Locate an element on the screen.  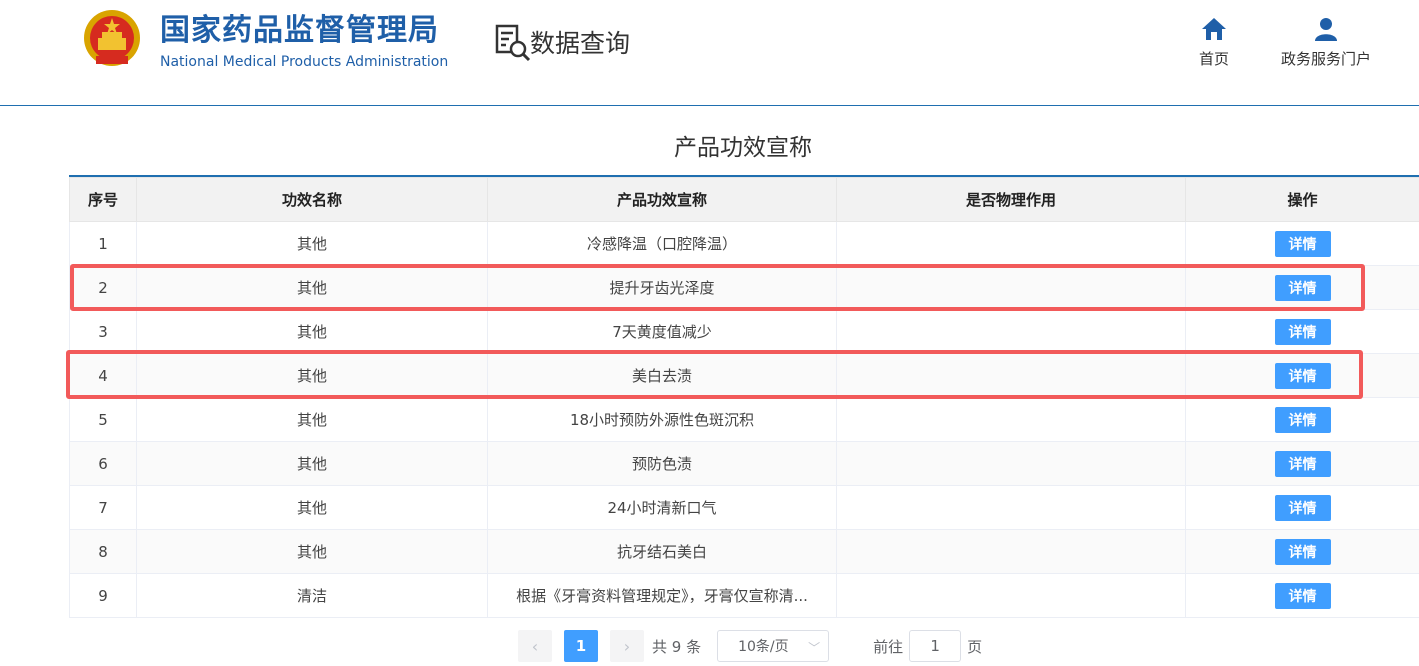
col-header-action: 操作 is located at coordinates (1302, 199).